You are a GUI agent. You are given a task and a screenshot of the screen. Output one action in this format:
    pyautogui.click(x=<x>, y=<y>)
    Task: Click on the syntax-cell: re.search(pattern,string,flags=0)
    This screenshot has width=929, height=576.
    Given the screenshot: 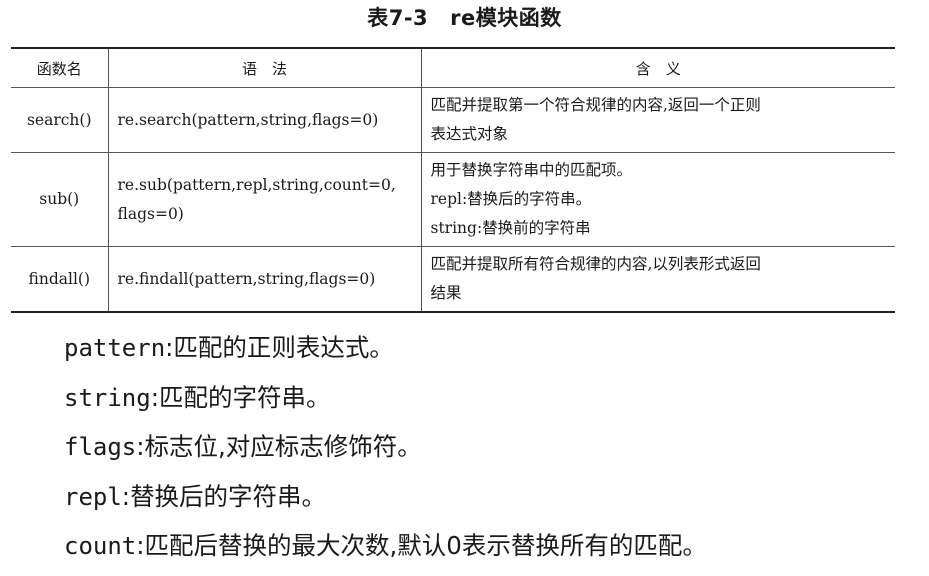 What is the action you would take?
    pyautogui.click(x=264, y=120)
    